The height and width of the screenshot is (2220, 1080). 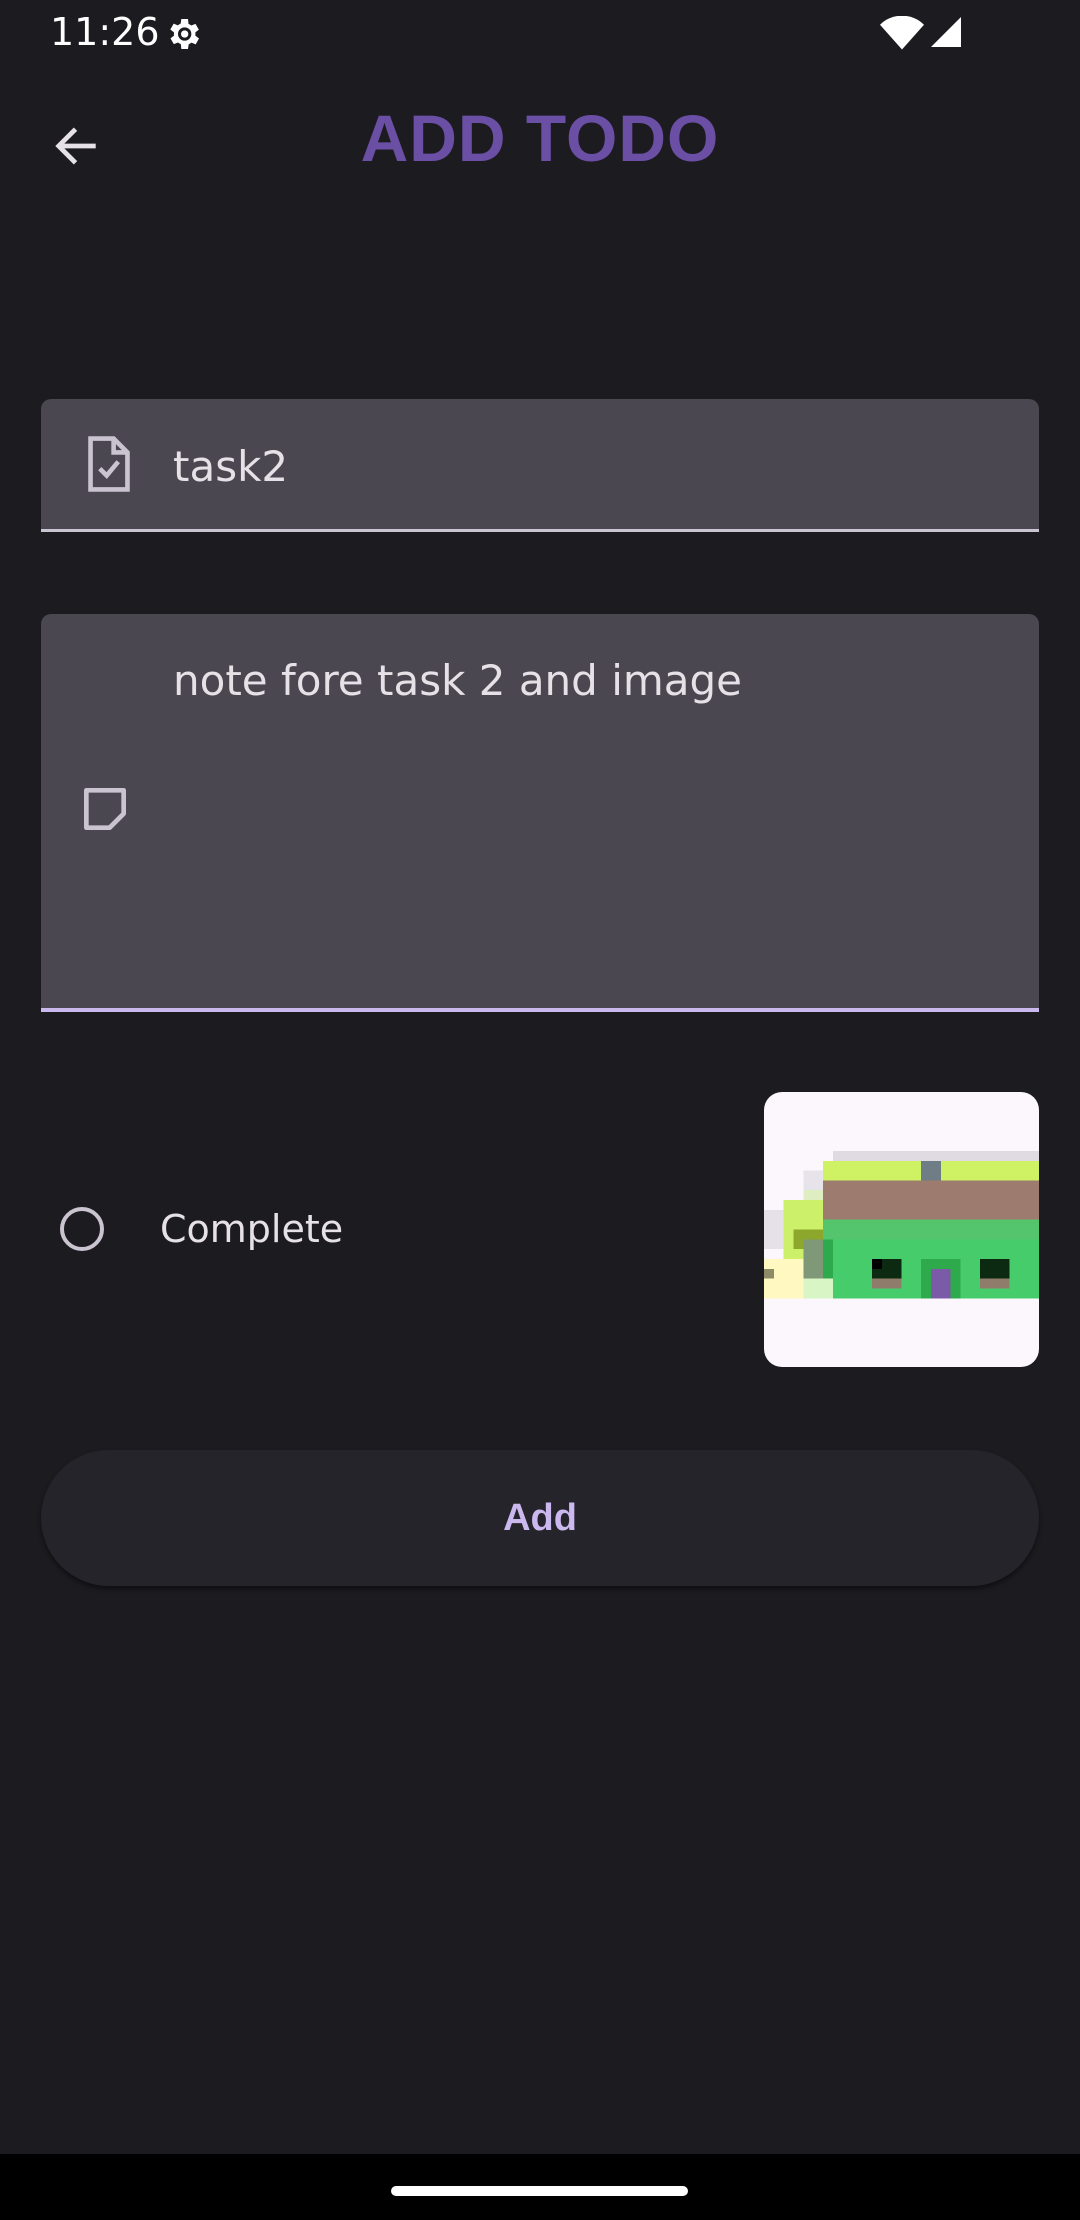 I want to click on radio-unchecked-icon, so click(x=82, y=1229).